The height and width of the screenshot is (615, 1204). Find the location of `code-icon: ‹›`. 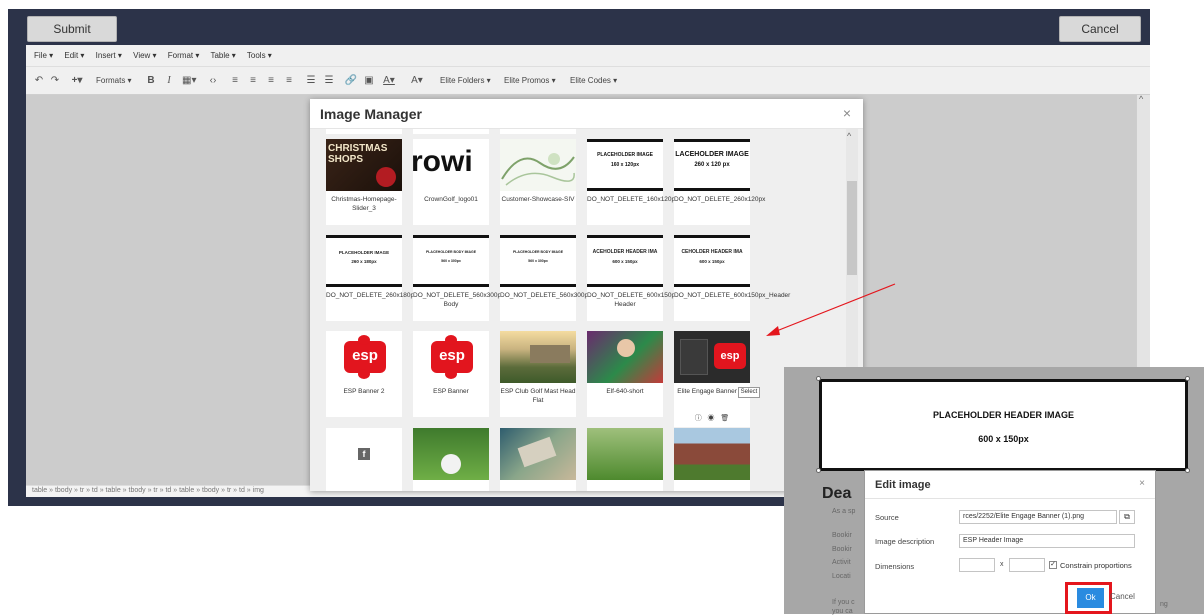

code-icon: ‹› is located at coordinates (213, 81).